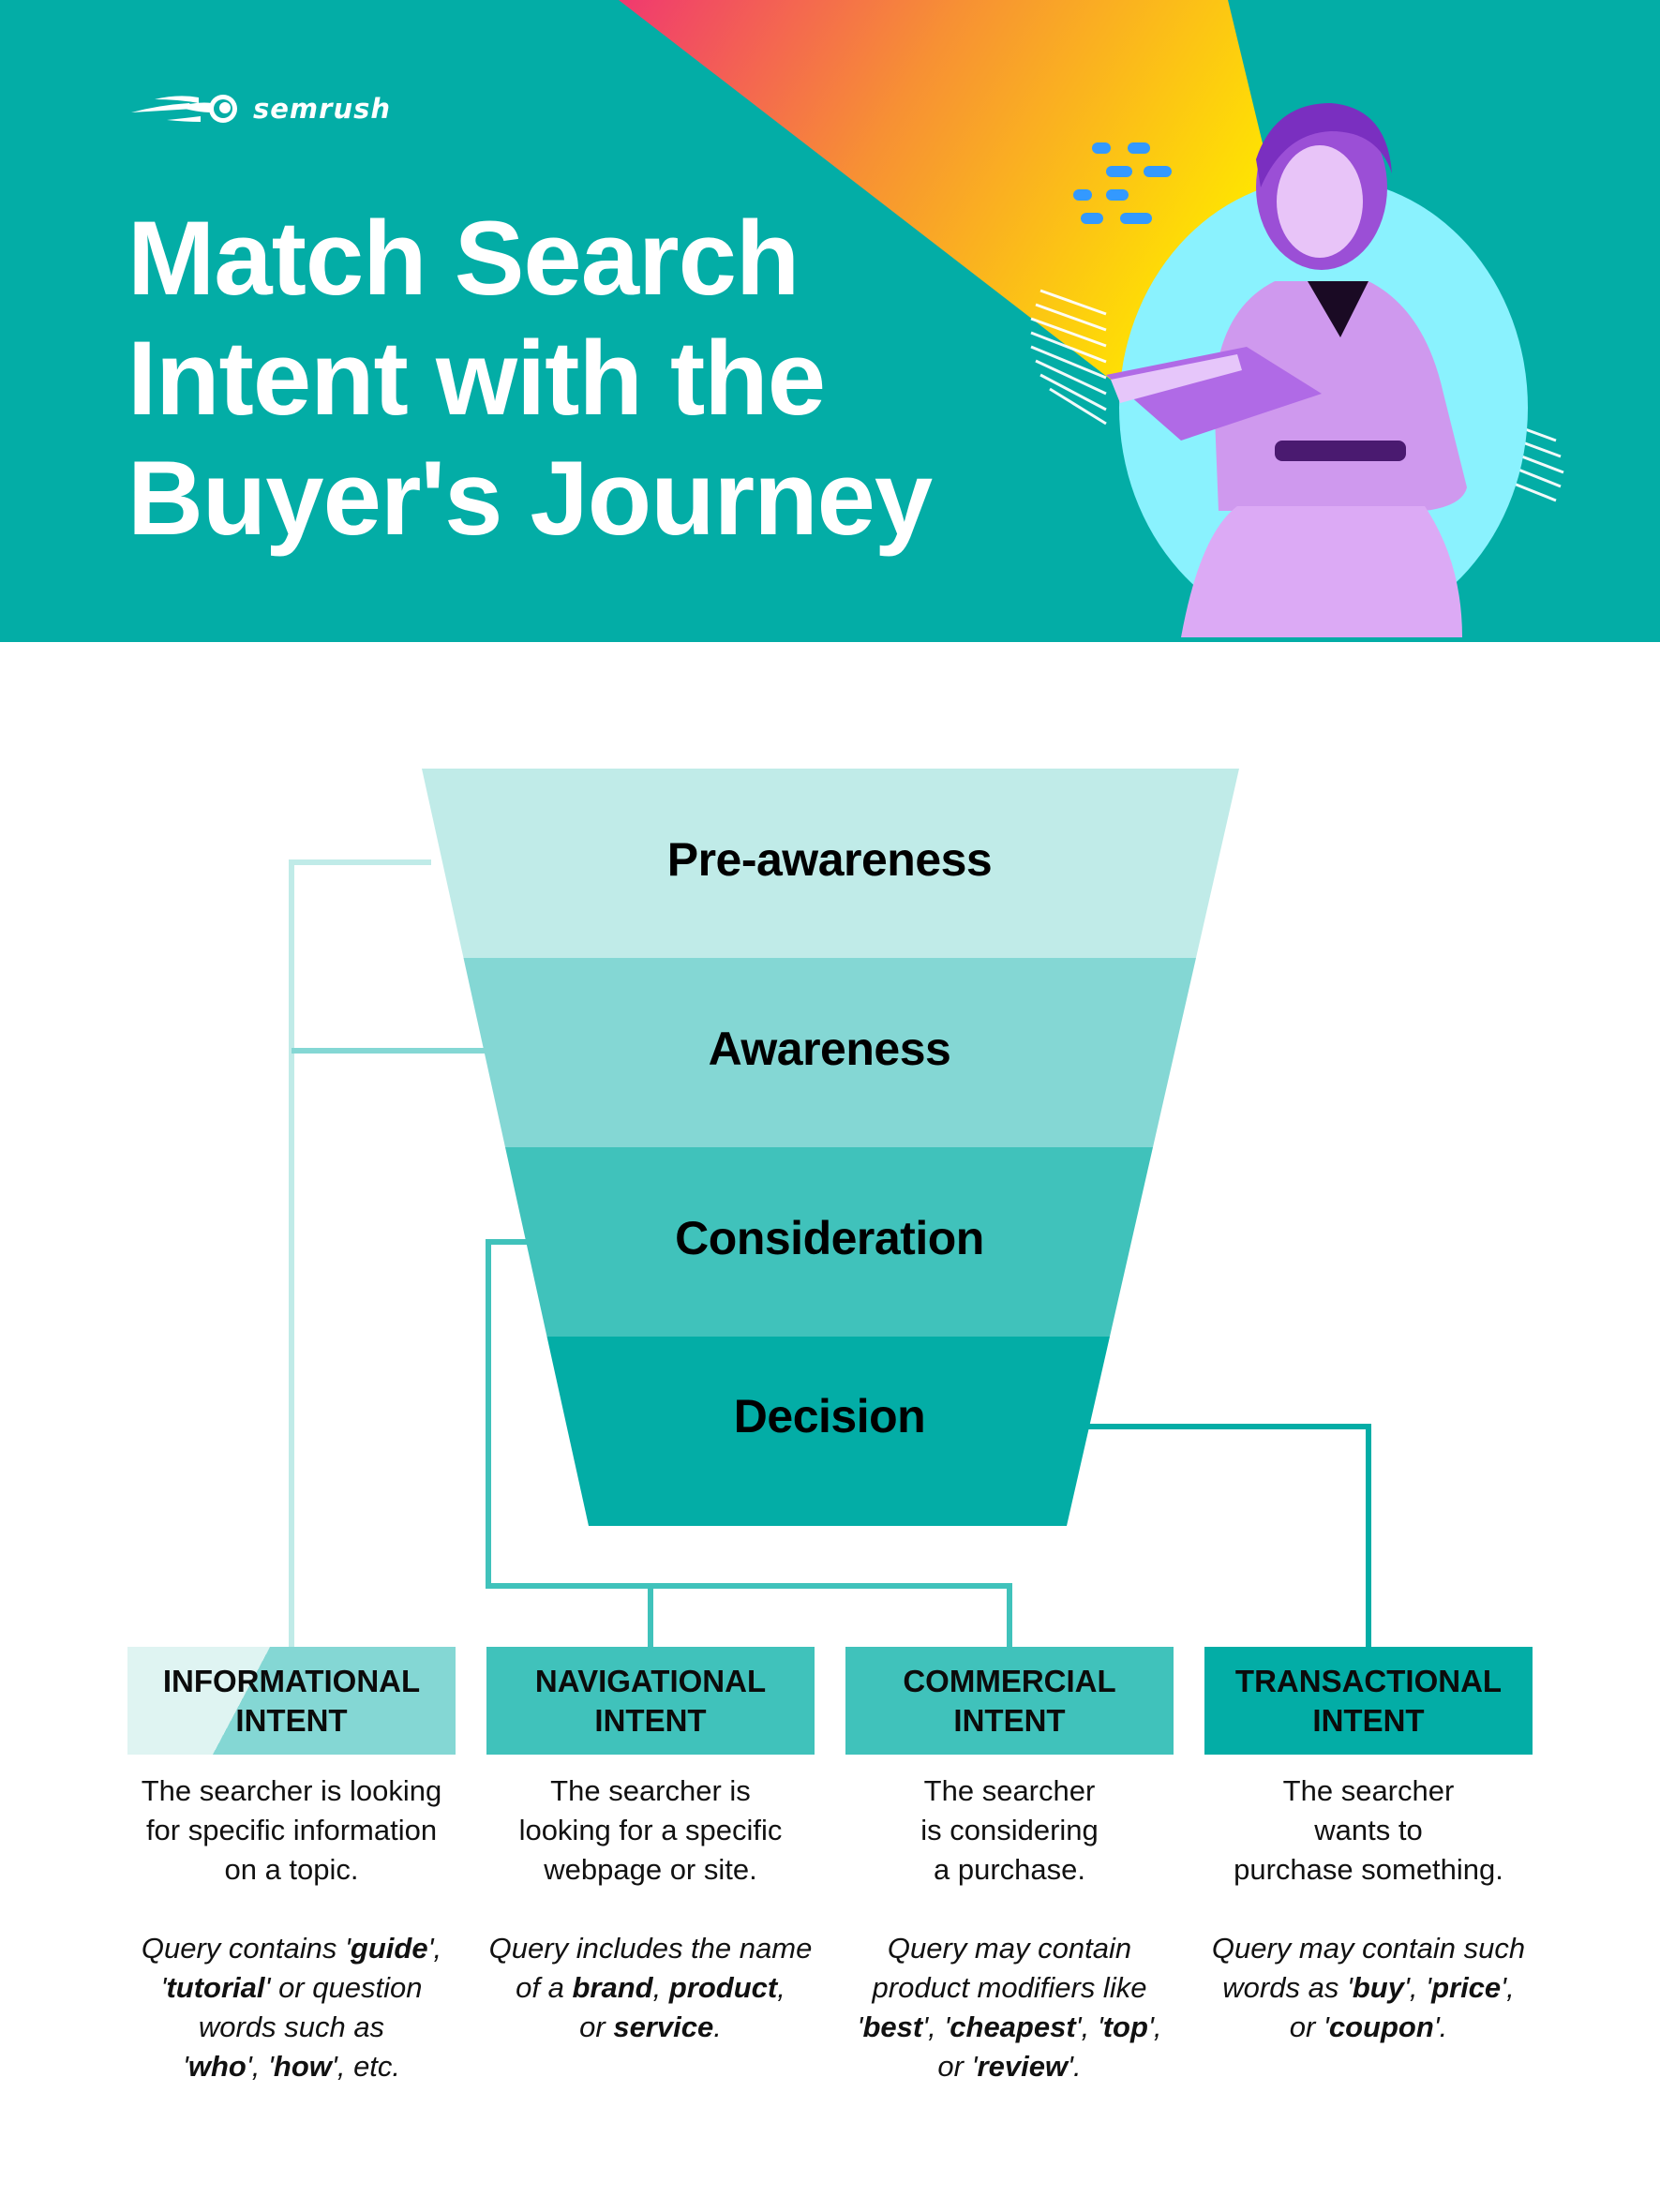  Describe the element at coordinates (184, 109) in the screenshot. I see `comet-logo-icon` at that location.